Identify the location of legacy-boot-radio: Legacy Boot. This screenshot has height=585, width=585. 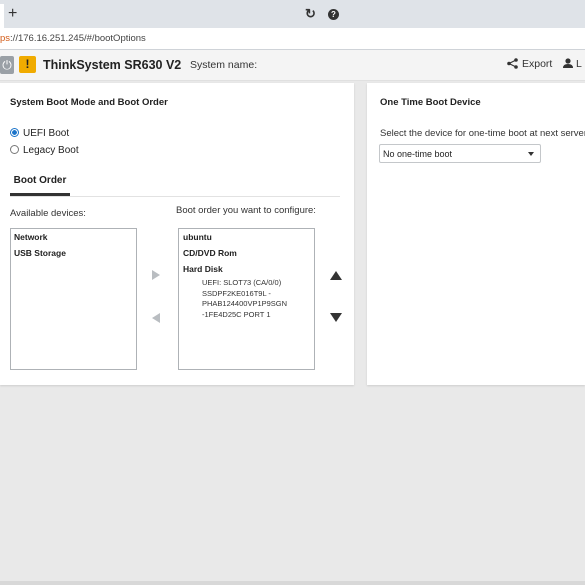
(44, 150).